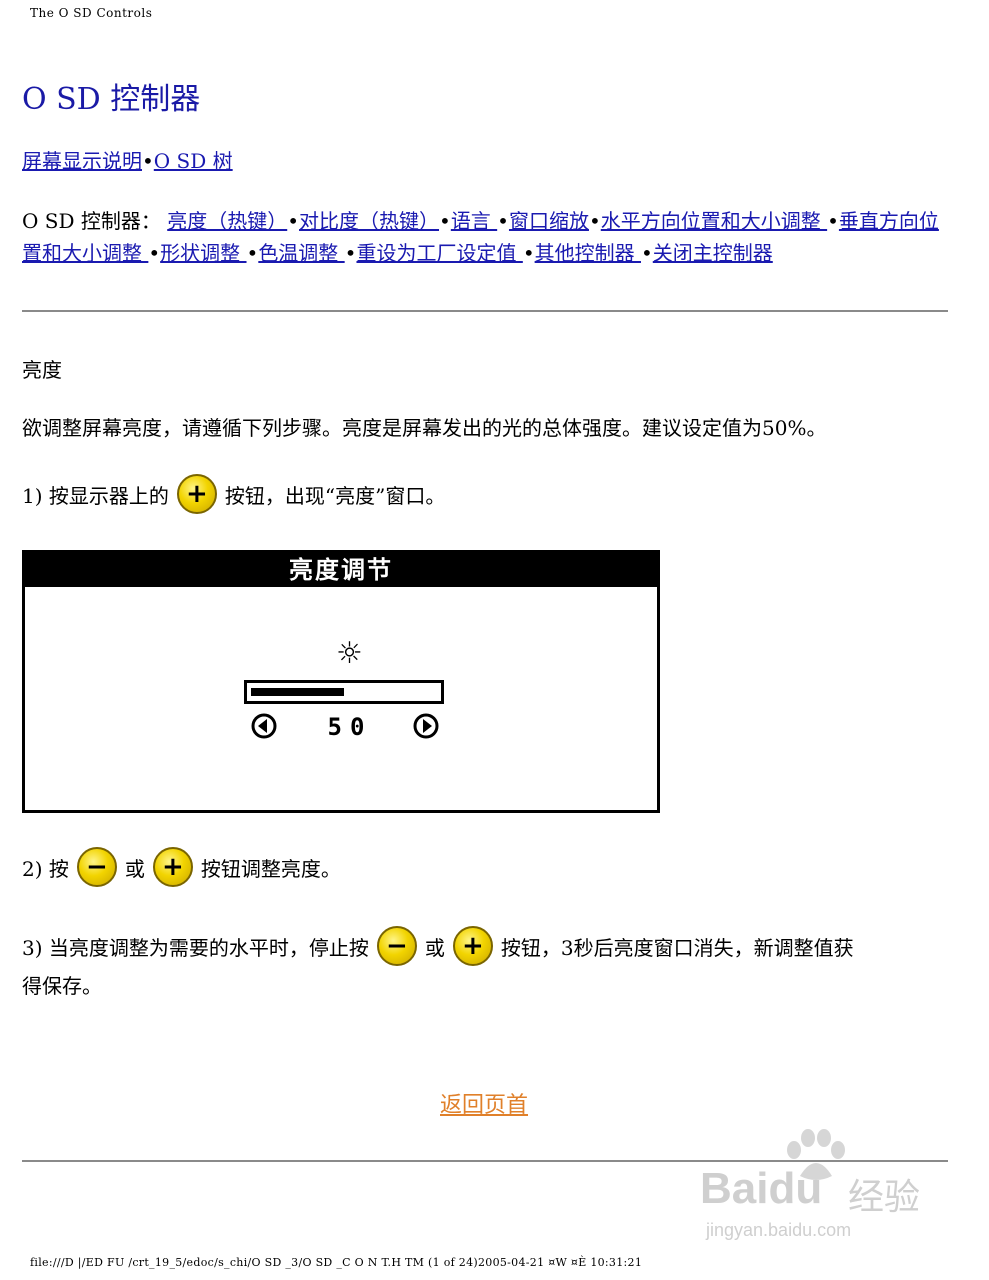 The width and height of the screenshot is (989, 1280). I want to click on document-header-title: The O SD Controls, so click(91, 13).